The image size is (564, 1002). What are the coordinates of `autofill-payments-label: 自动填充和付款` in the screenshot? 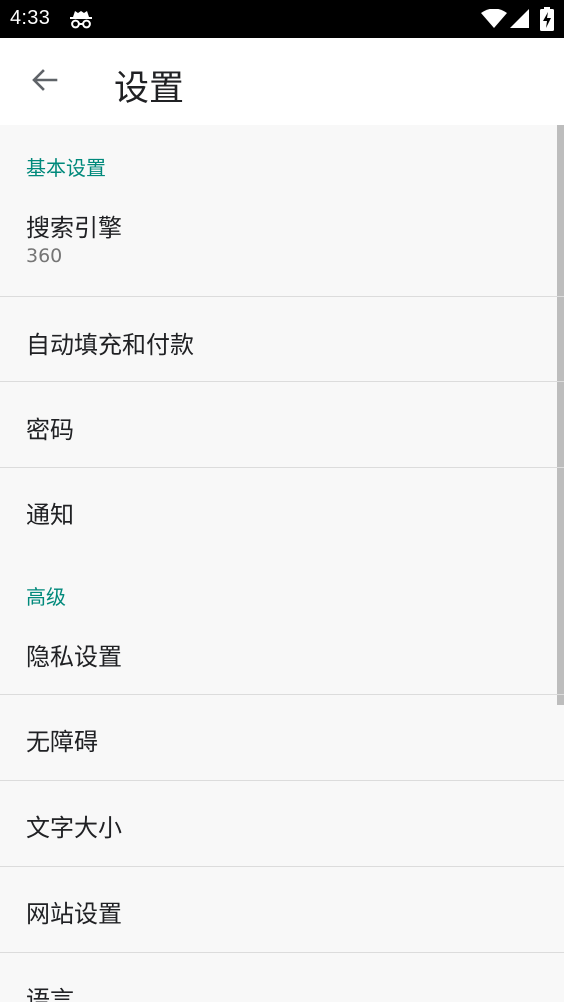 It's located at (110, 345).